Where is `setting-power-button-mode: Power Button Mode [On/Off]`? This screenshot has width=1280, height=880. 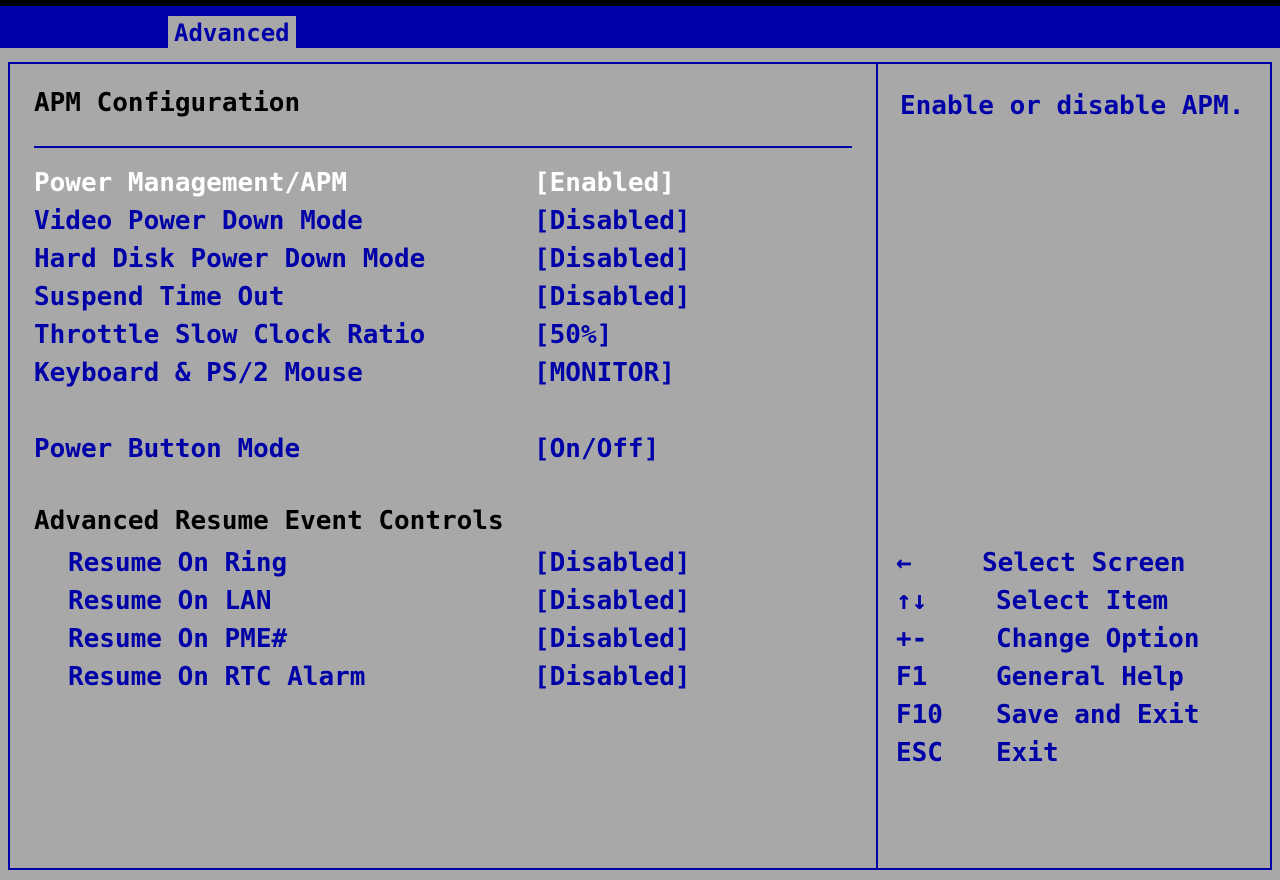 setting-power-button-mode: Power Button Mode [On/Off] is located at coordinates (346, 449).